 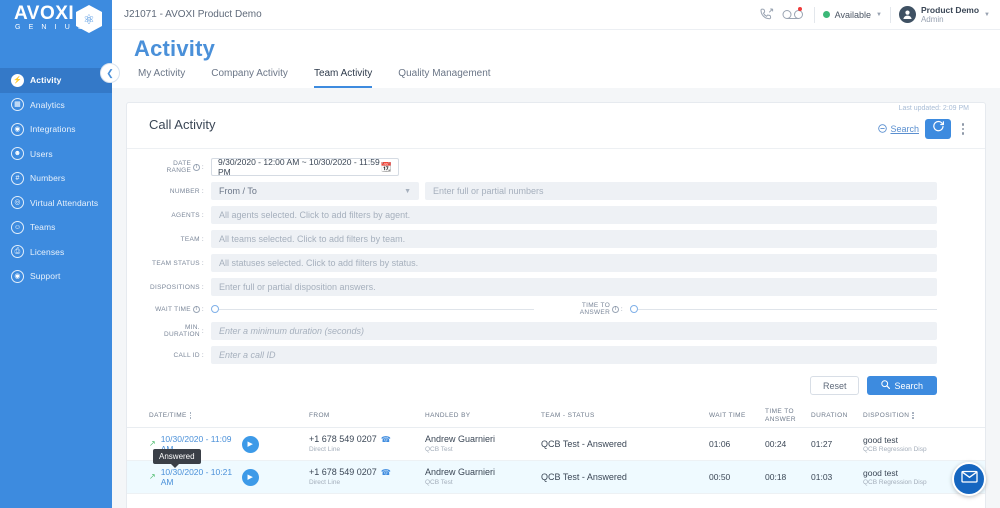 I want to click on min-duration-input: Enter a minimum duration (seconds), so click(x=574, y=331).